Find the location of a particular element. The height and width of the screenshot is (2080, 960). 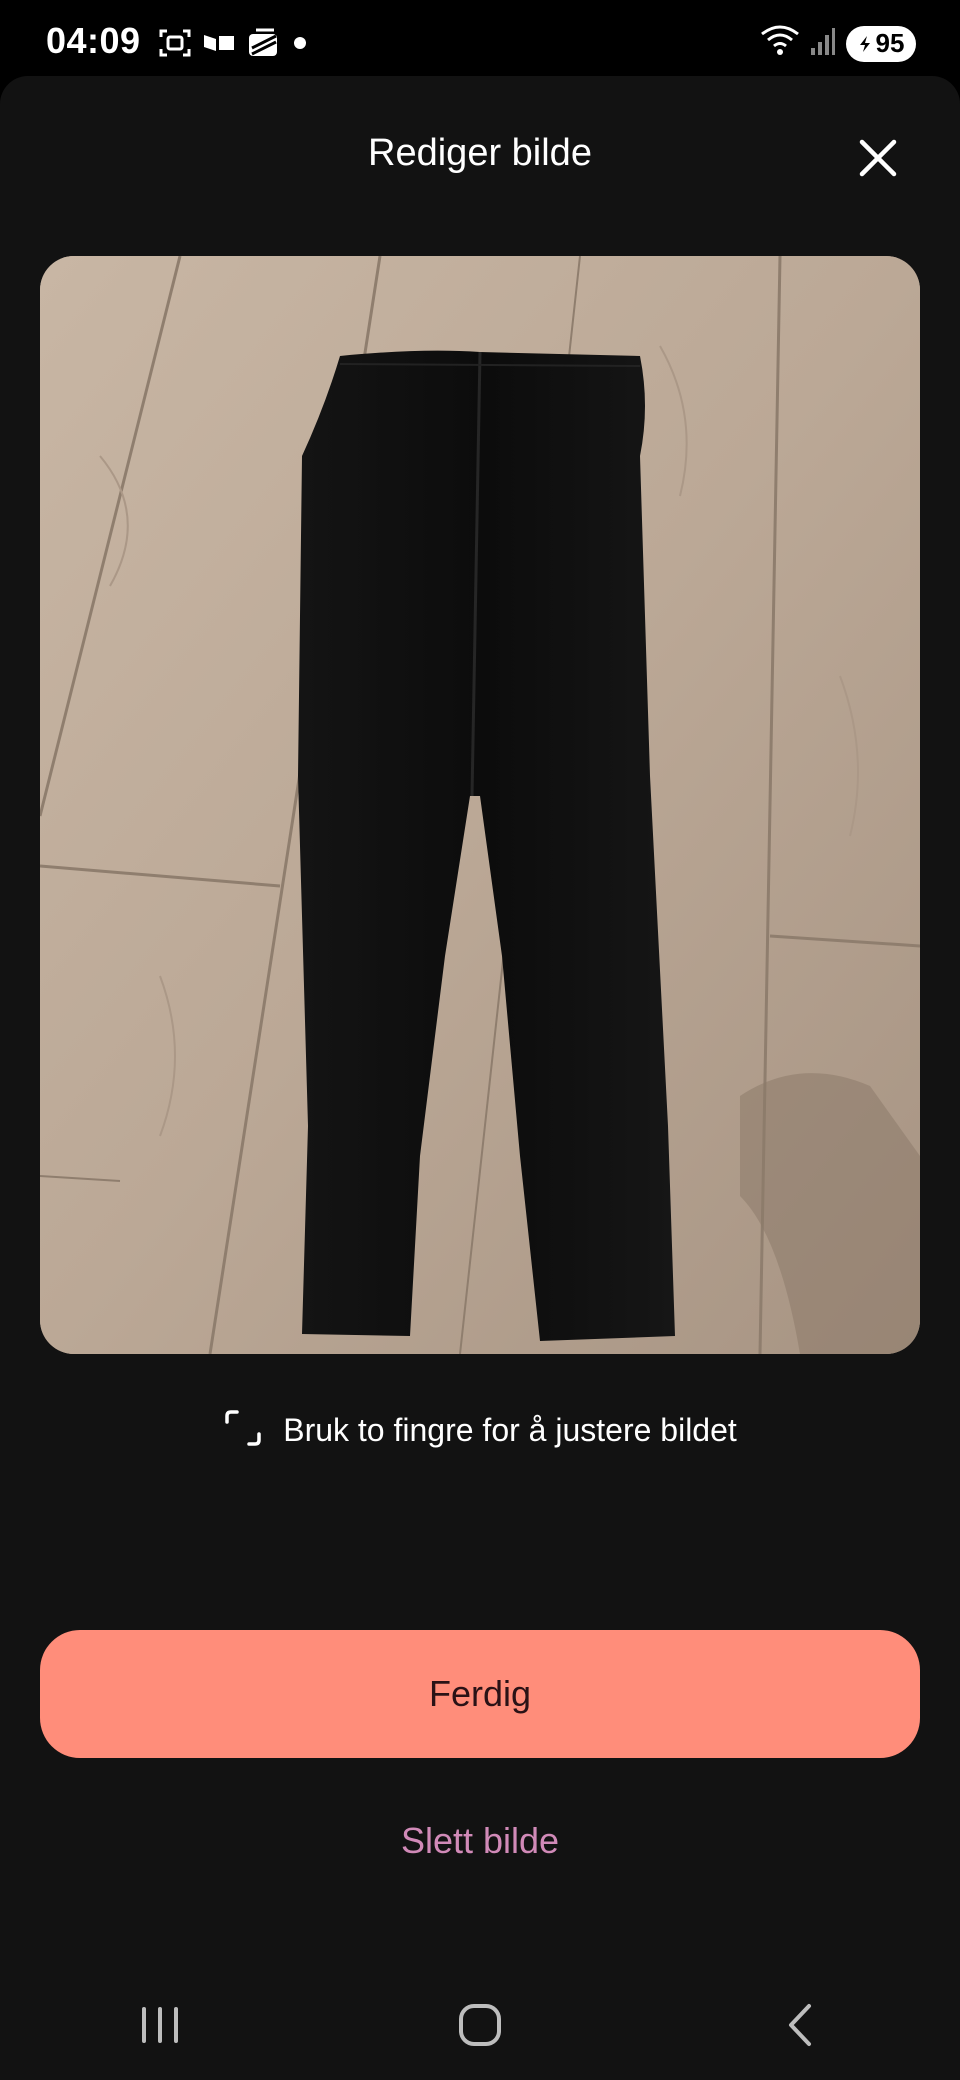

status-icons-right: 95 is located at coordinates (838, 43).